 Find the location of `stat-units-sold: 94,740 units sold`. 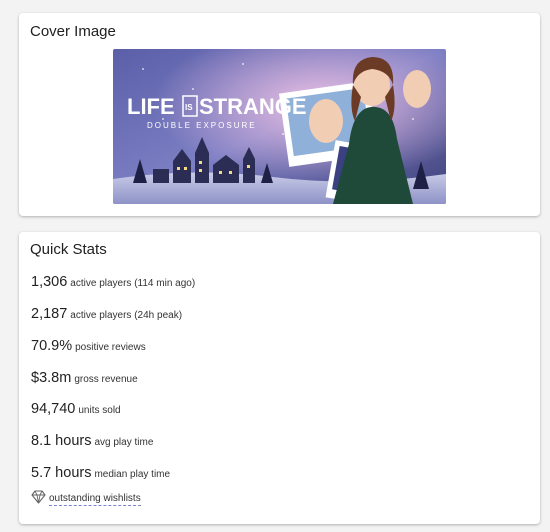

stat-units-sold: 94,740 units sold is located at coordinates (76, 409).